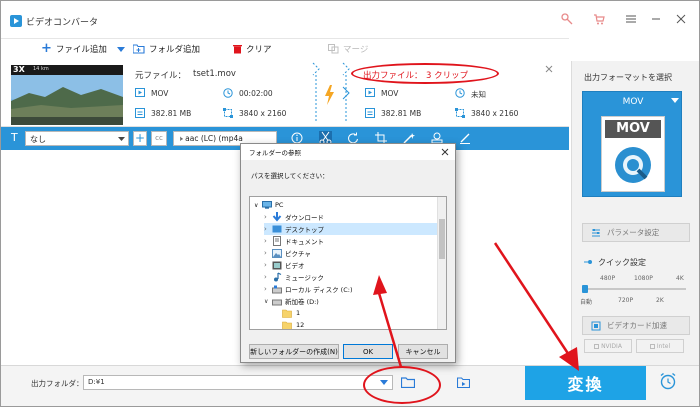 This screenshot has width=700, height=407. I want to click on clear-button: クリア, so click(252, 49).